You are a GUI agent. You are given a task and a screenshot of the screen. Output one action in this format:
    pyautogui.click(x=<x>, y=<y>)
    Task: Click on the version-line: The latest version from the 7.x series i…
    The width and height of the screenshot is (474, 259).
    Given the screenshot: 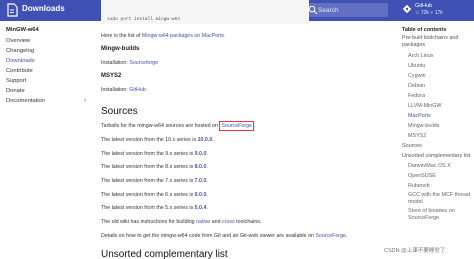 What is the action you would take?
    pyautogui.click(x=154, y=181)
    